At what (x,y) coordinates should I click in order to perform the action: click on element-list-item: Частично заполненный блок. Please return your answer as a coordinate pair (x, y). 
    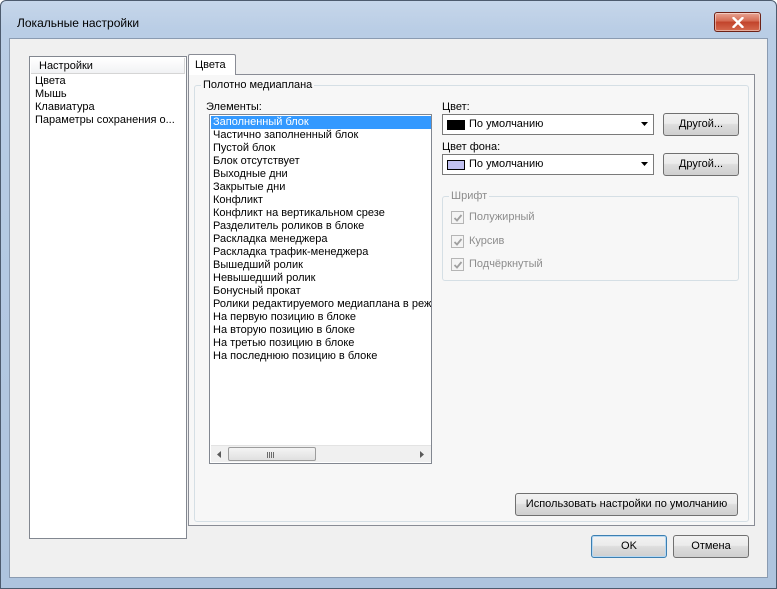
    Looking at the image, I should click on (321, 135).